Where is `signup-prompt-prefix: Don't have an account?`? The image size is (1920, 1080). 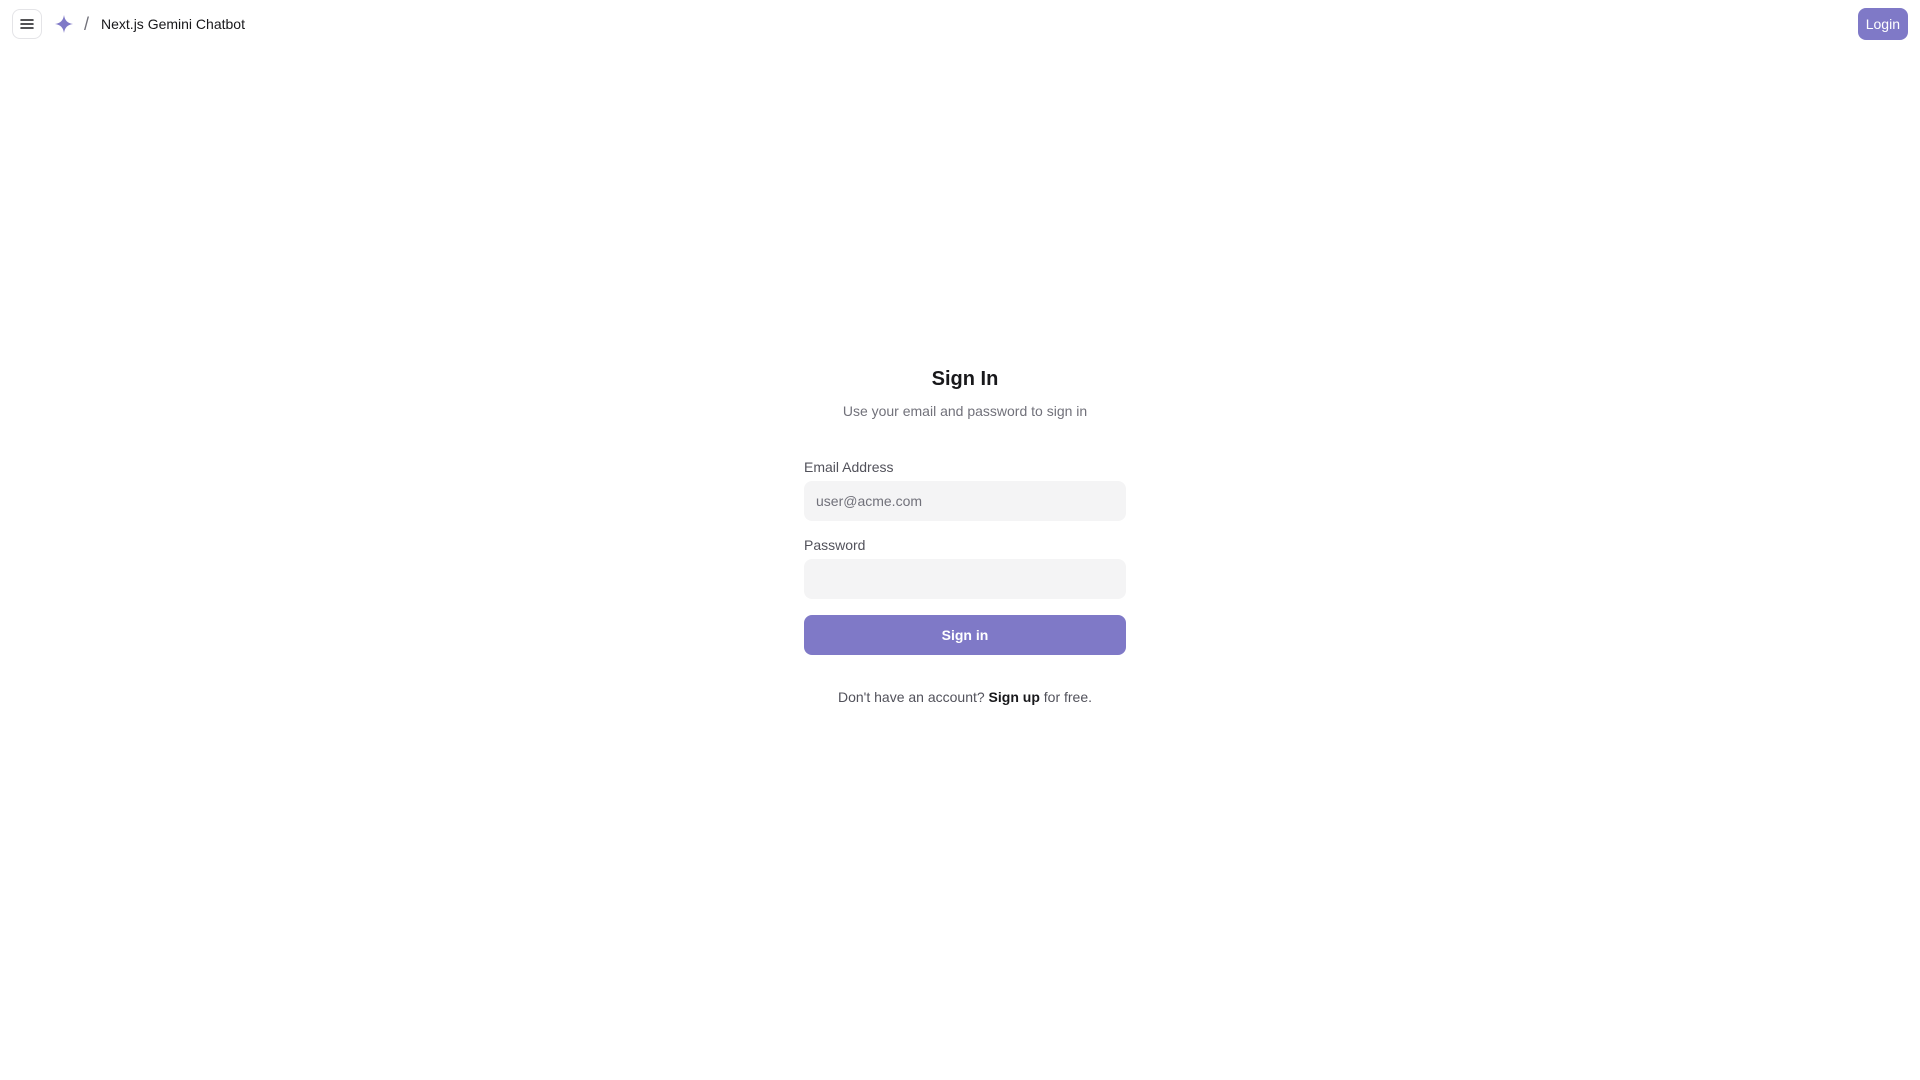 signup-prompt-prefix: Don't have an account? is located at coordinates (911, 697).